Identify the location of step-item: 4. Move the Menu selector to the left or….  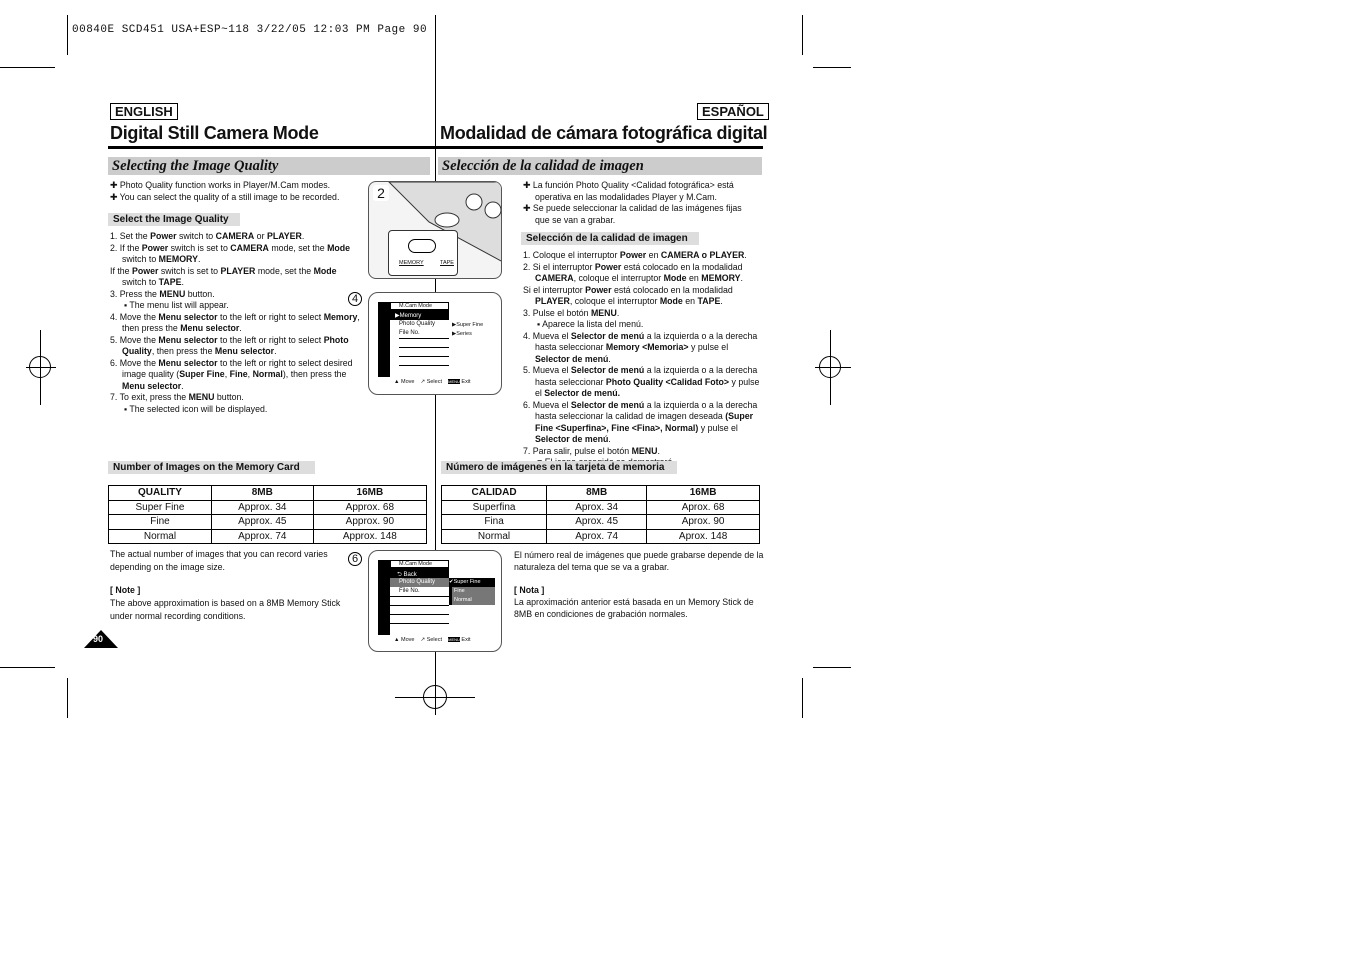
(235, 322).